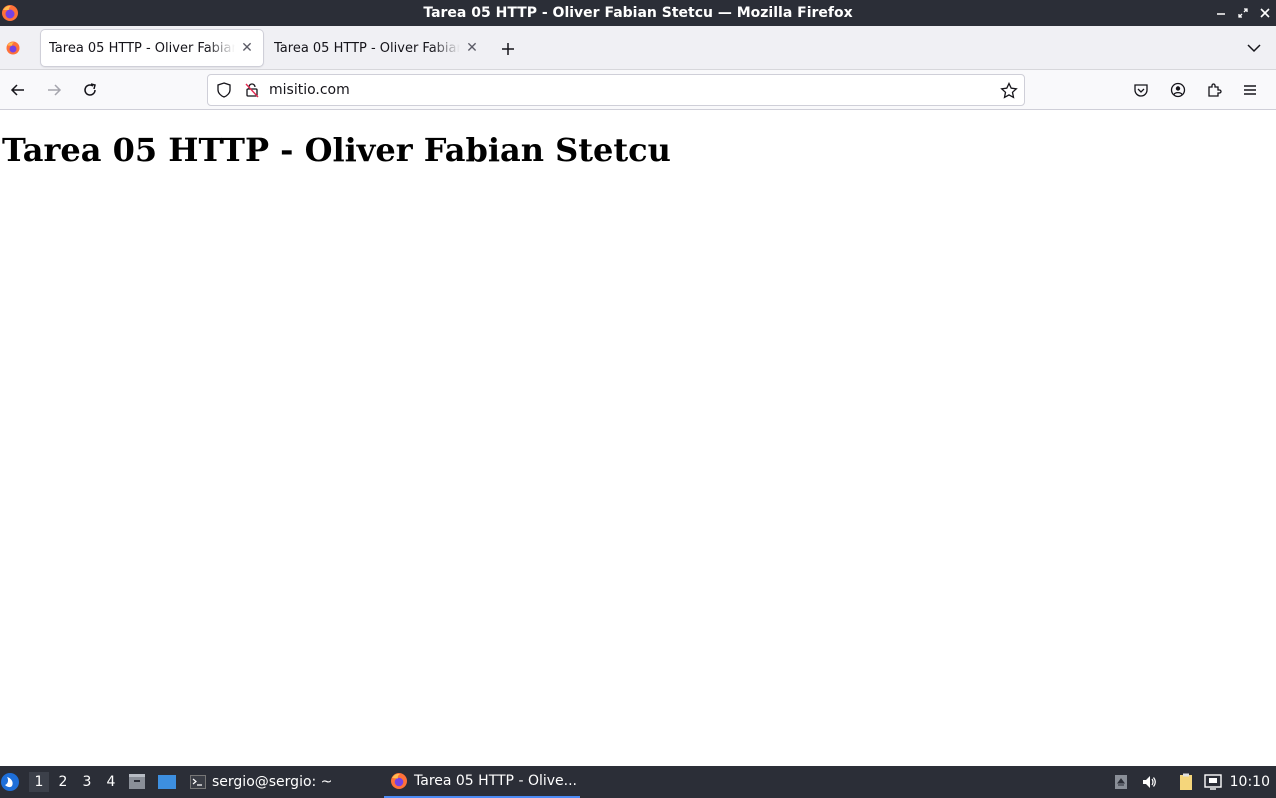 The width and height of the screenshot is (1276, 798). I want to click on app-menu-button, so click(1250, 90).